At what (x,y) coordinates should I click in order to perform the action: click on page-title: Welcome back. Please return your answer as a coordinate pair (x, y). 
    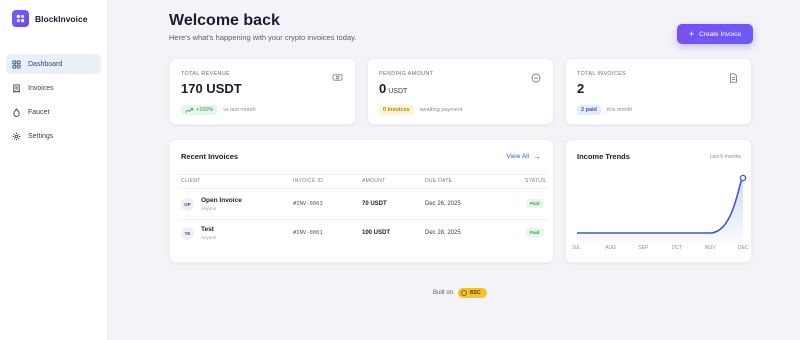
    Looking at the image, I should click on (224, 20).